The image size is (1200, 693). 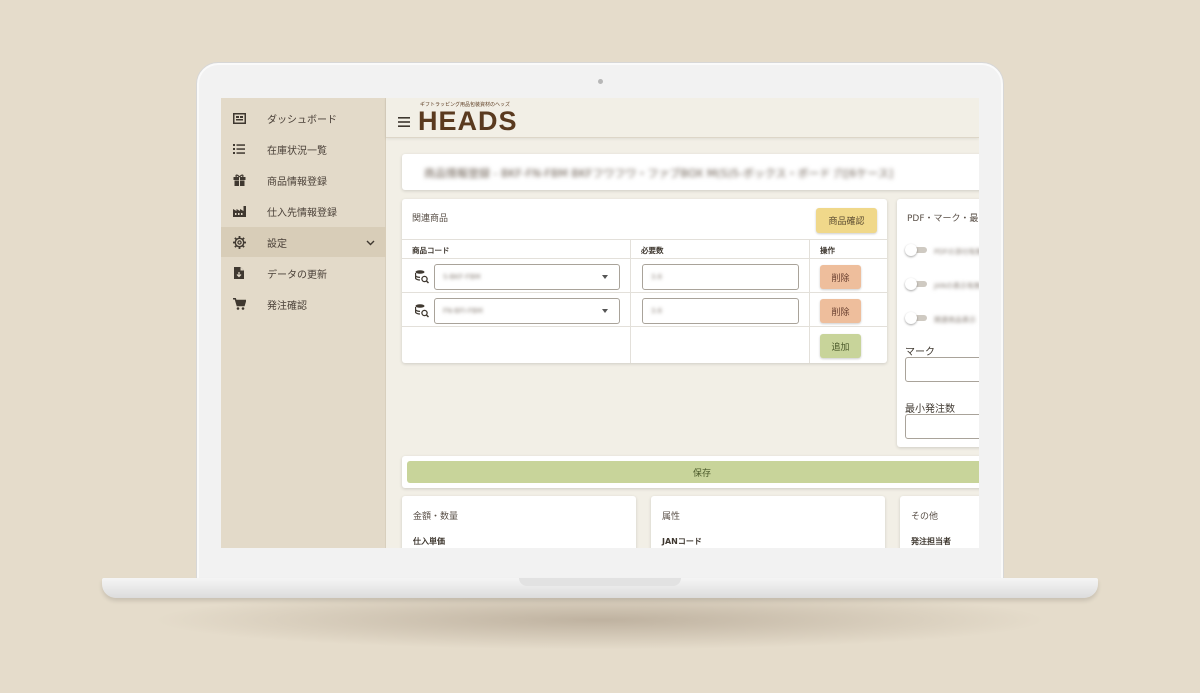 What do you see at coordinates (239, 304) in the screenshot?
I see `cart-icon` at bounding box center [239, 304].